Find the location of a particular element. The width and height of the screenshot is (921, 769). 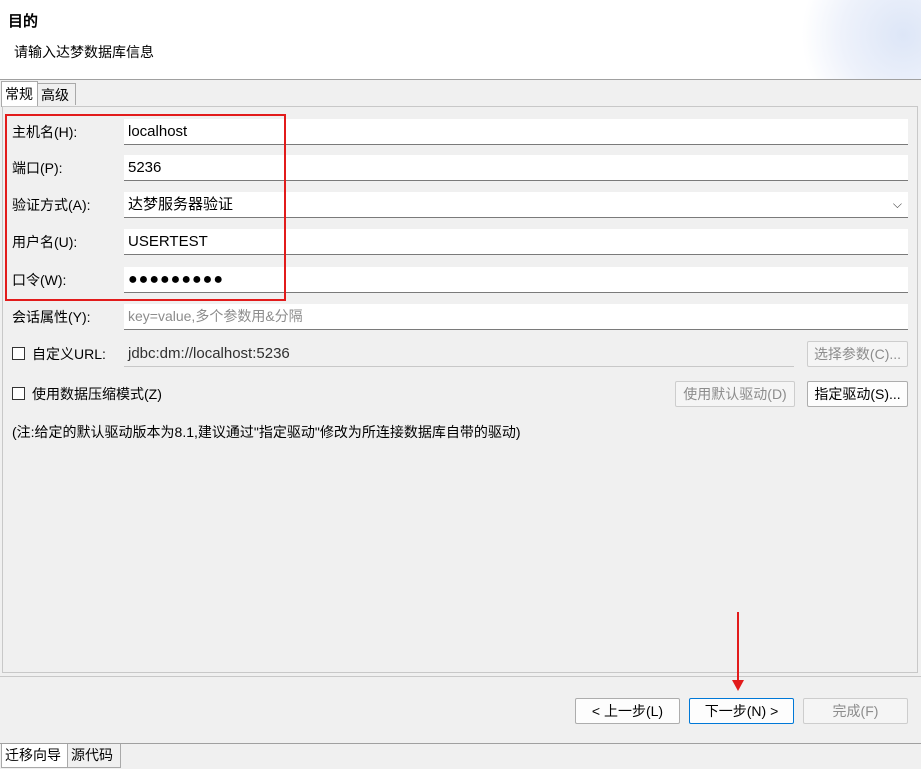

tab-general: 常规 is located at coordinates (19, 94).